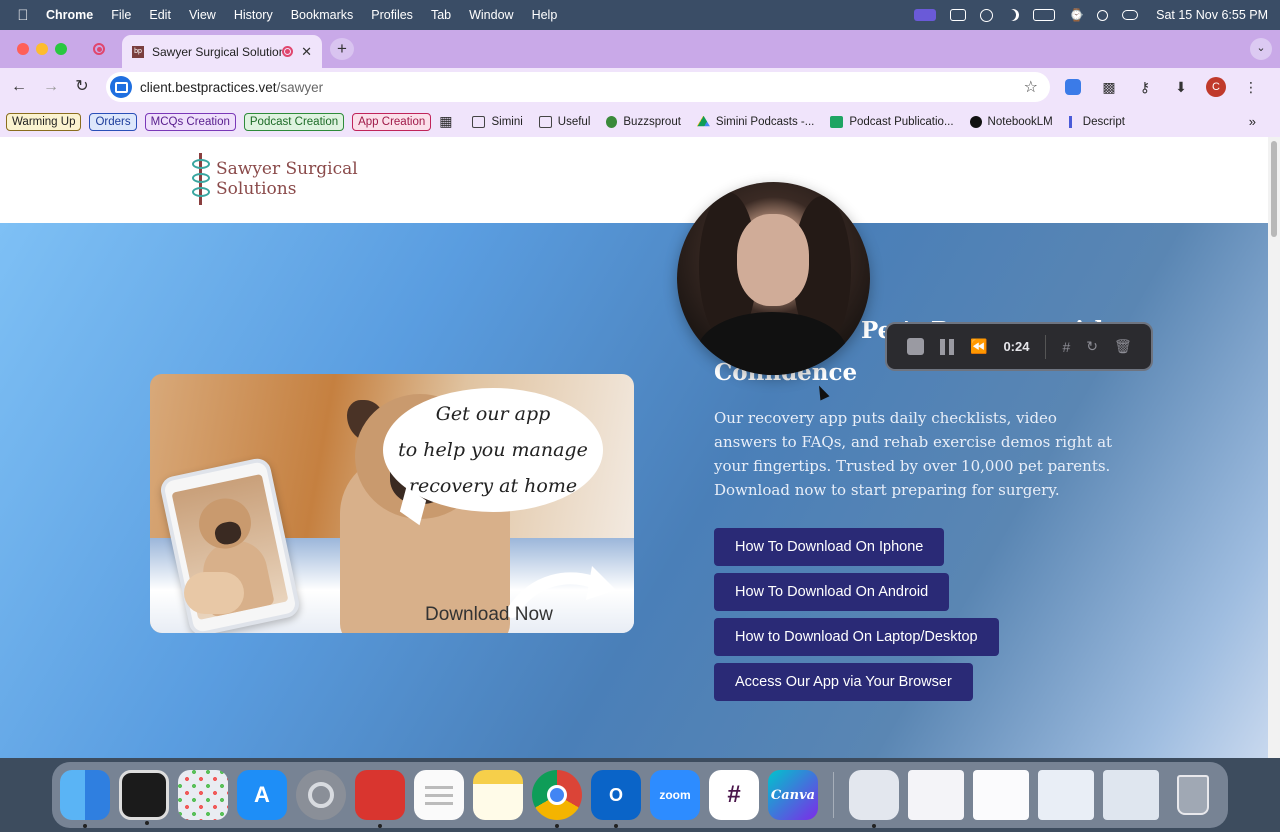  Describe the element at coordinates (121, 87) in the screenshot. I see `site-info-icon` at that location.